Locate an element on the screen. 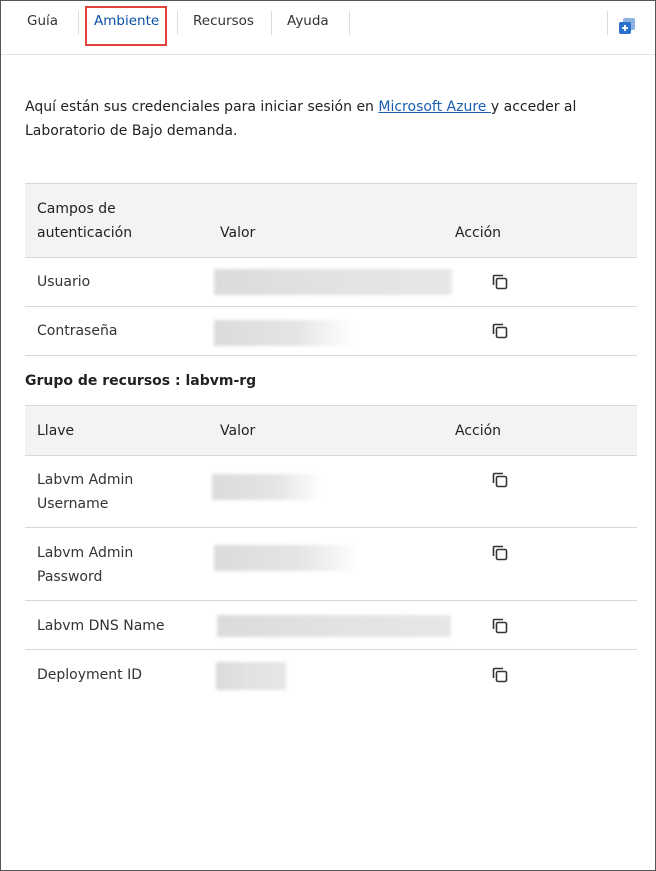 This screenshot has height=871, width=656. row-label-usuario: Usuario is located at coordinates (64, 282).